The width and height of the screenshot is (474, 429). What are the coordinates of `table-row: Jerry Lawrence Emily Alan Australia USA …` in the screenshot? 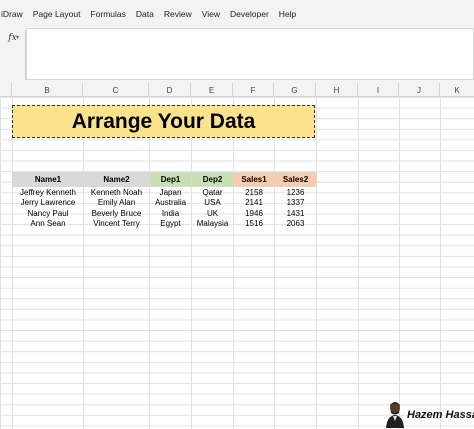 It's located at (165, 202).